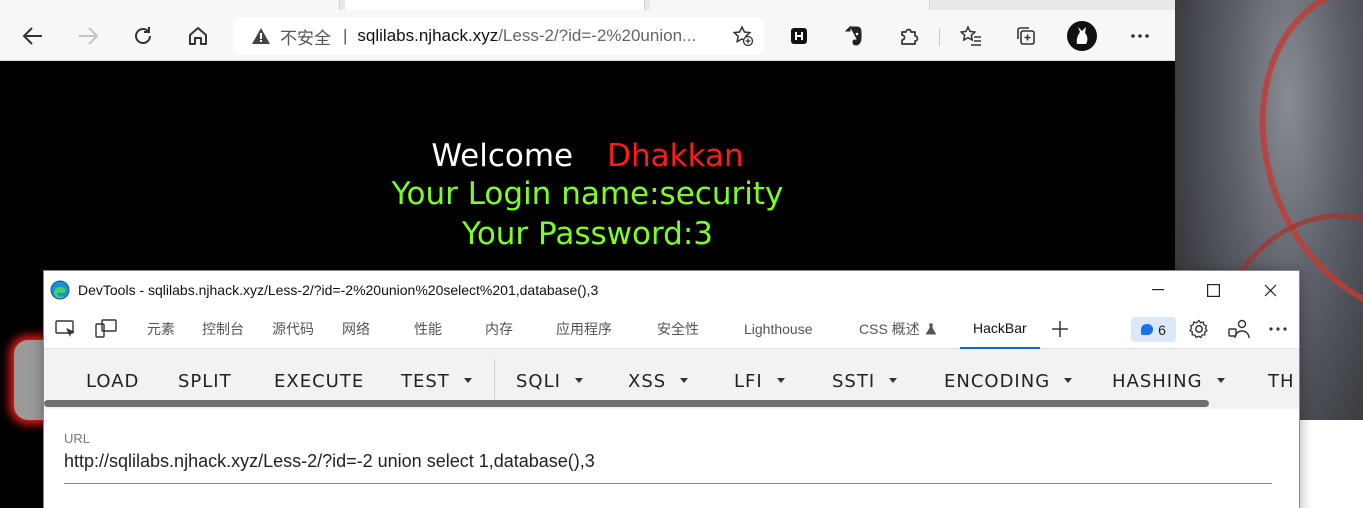 This screenshot has width=1363, height=508. I want to click on issues-badge: 6, so click(1153, 329).